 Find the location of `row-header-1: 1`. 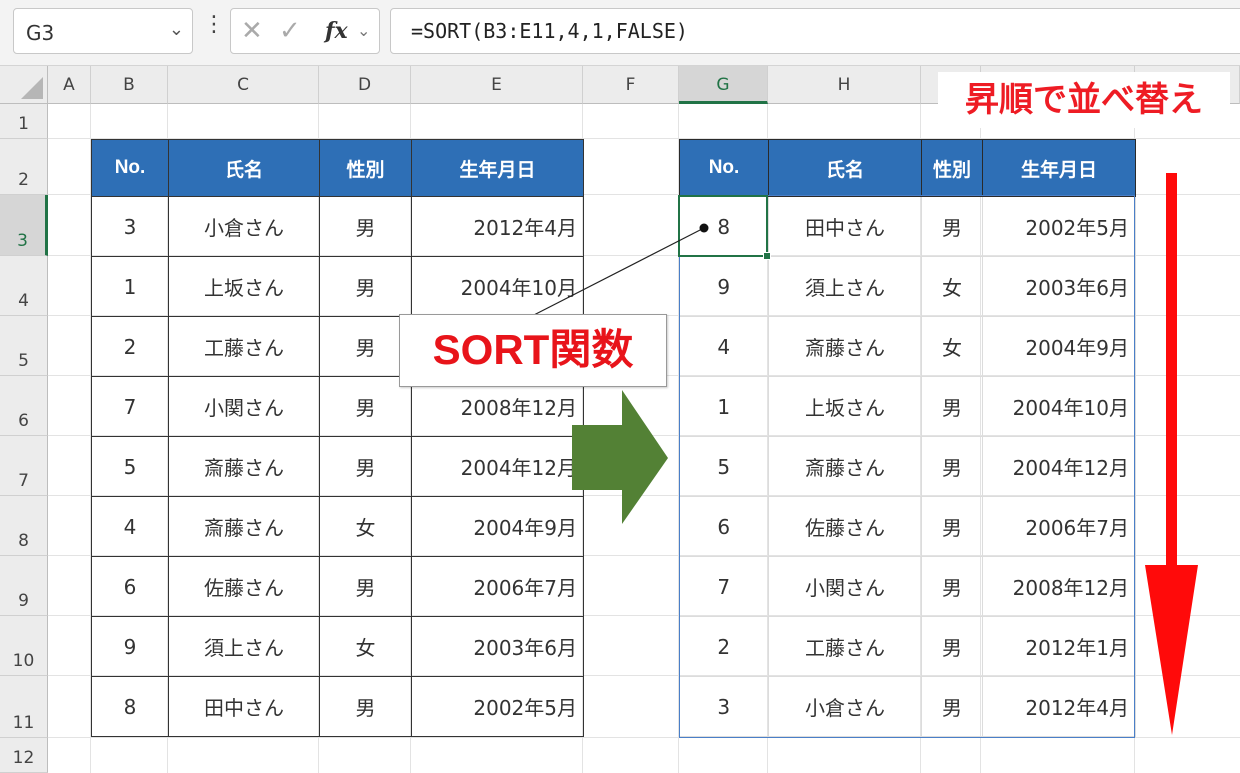

row-header-1: 1 is located at coordinates (24, 121).